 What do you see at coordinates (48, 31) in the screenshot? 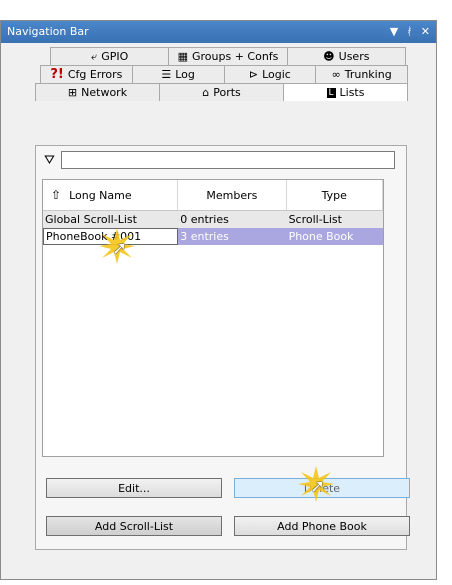
I see `window-title: Navigation Bar` at bounding box center [48, 31].